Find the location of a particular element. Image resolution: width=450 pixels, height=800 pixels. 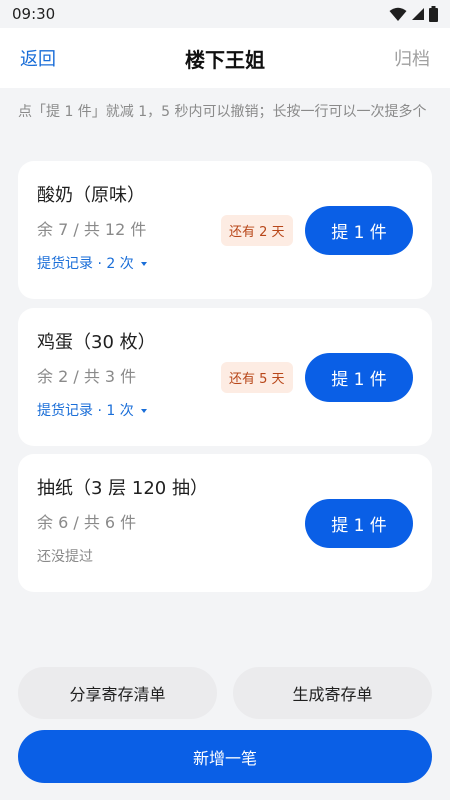

item-count: 余 6 / 共 6 件 is located at coordinates (87, 522).